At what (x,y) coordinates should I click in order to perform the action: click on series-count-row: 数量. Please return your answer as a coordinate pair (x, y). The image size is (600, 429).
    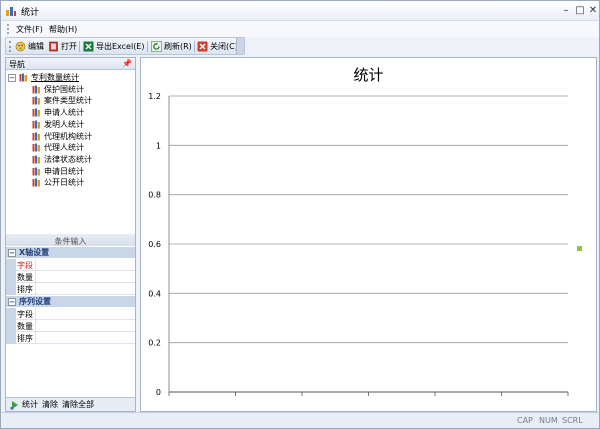
    Looking at the image, I should click on (70, 326).